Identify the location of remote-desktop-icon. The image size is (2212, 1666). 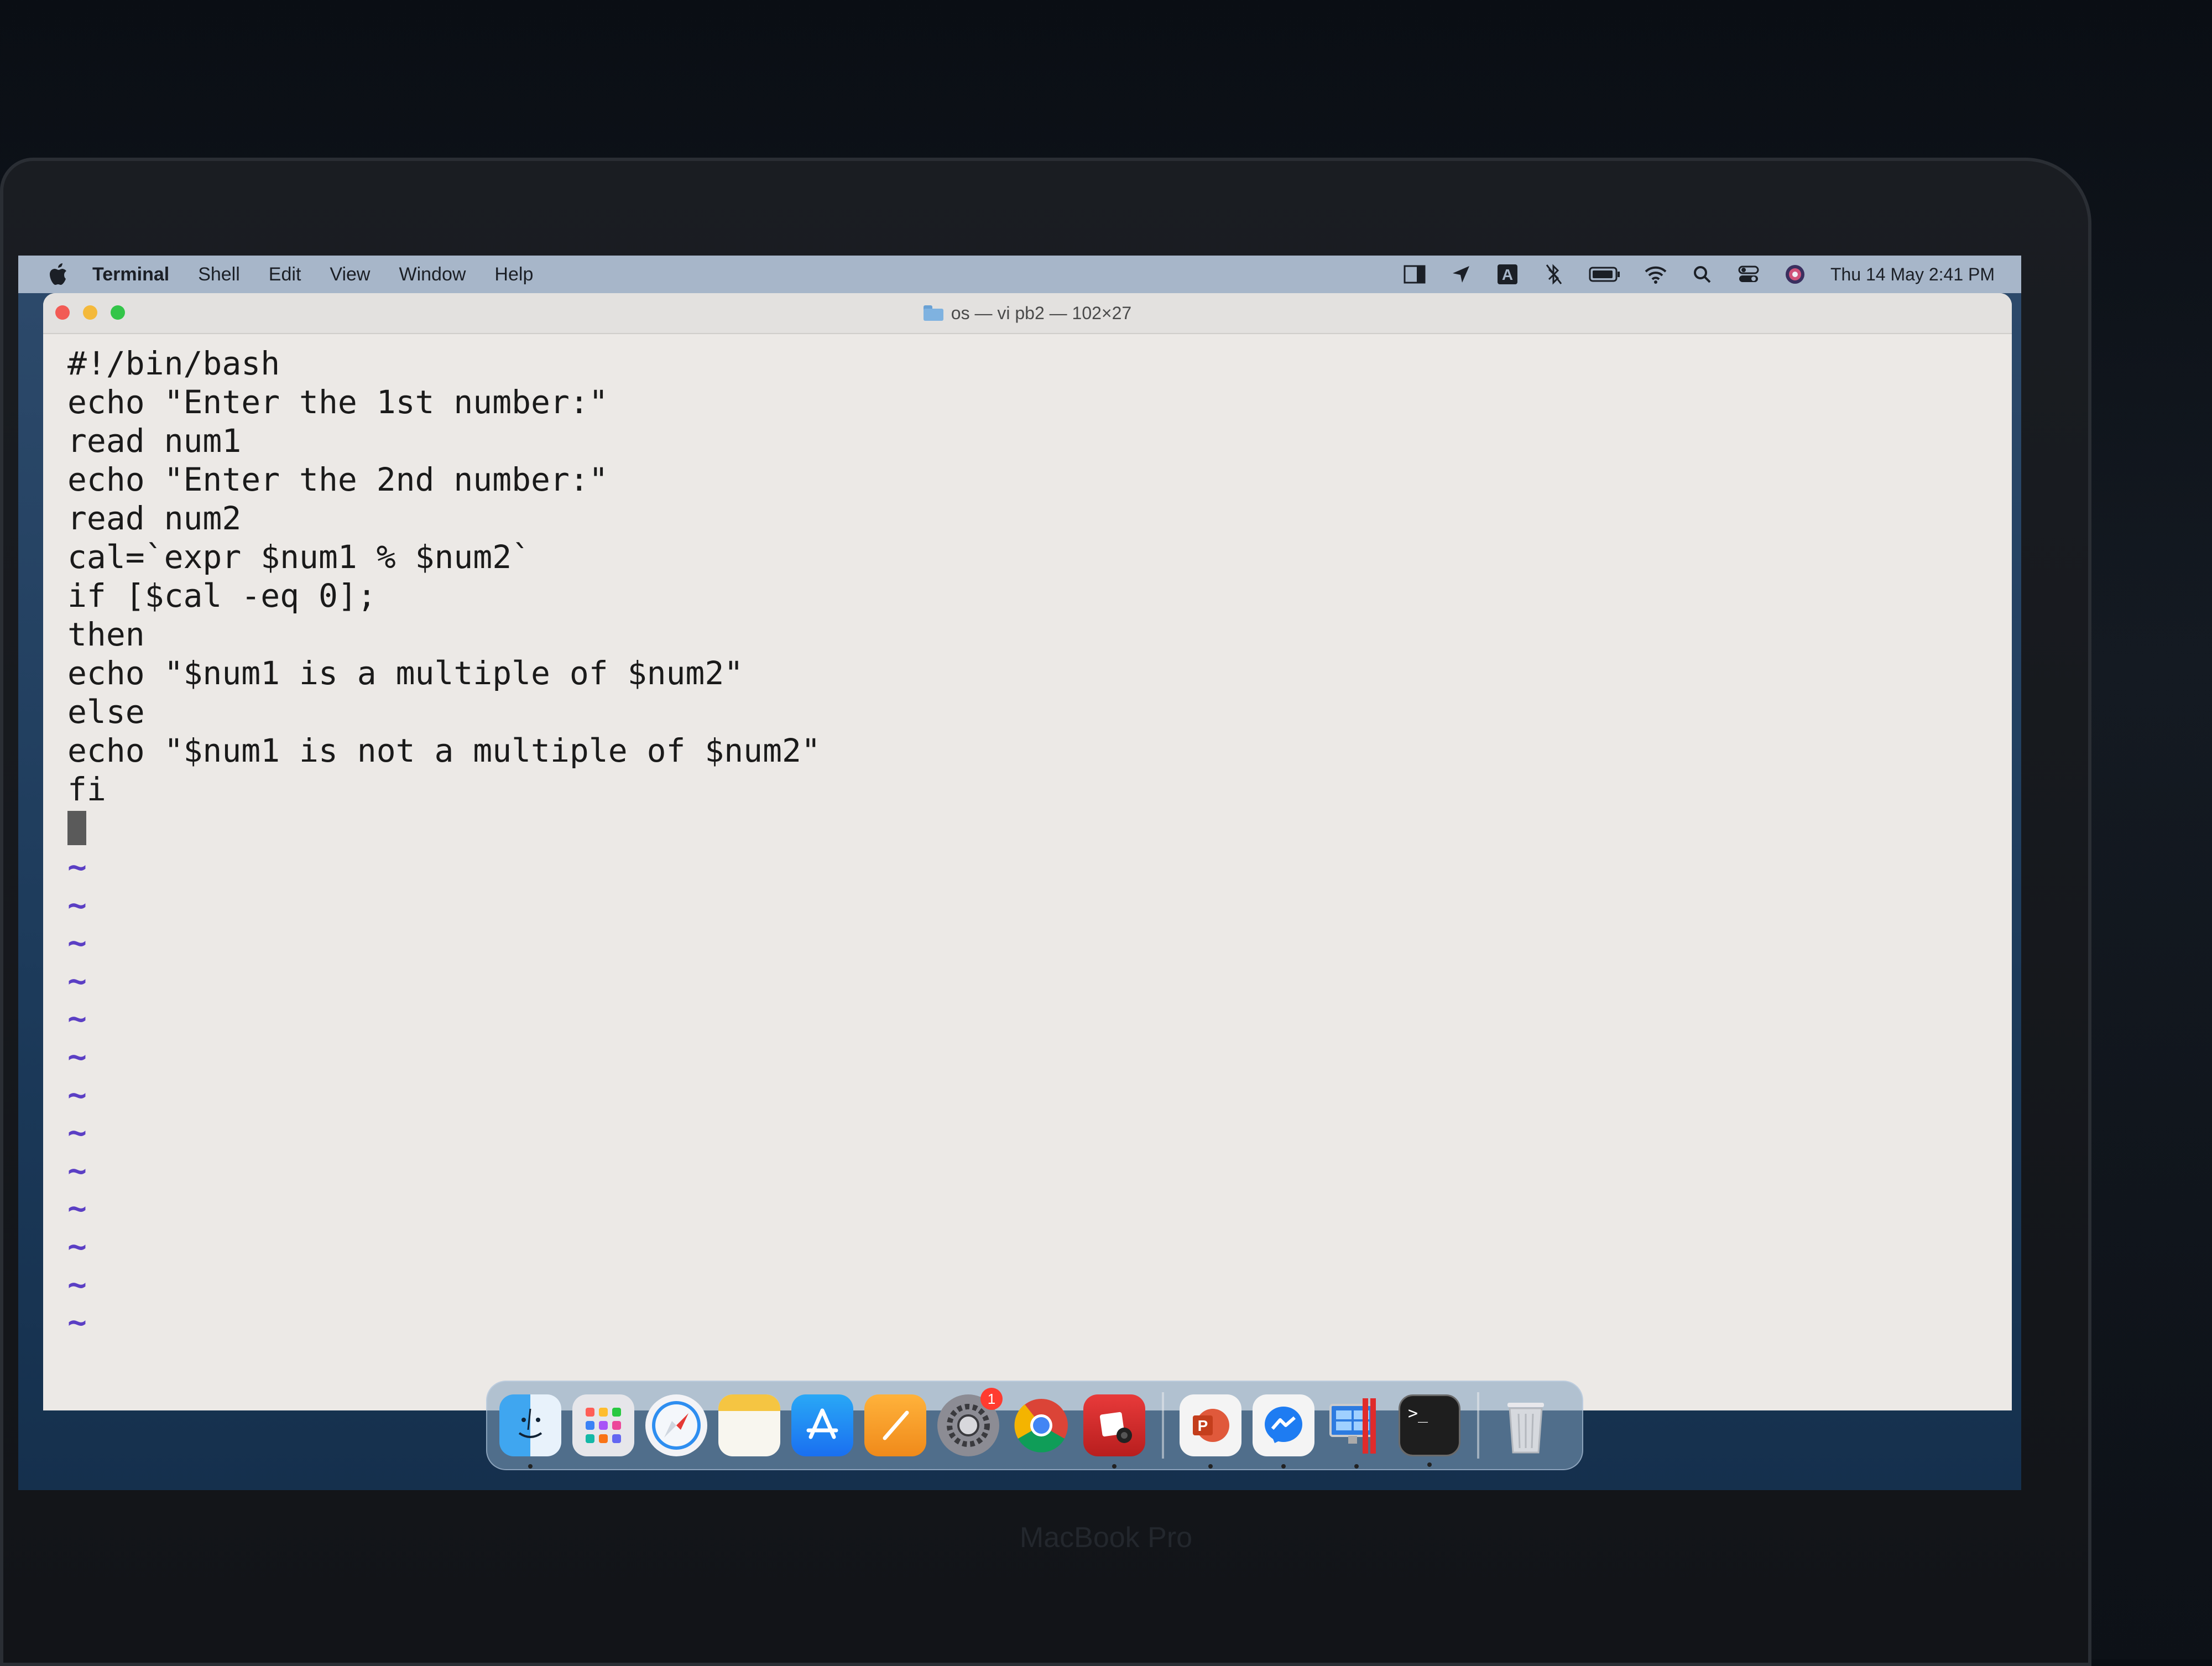
(1357, 1431).